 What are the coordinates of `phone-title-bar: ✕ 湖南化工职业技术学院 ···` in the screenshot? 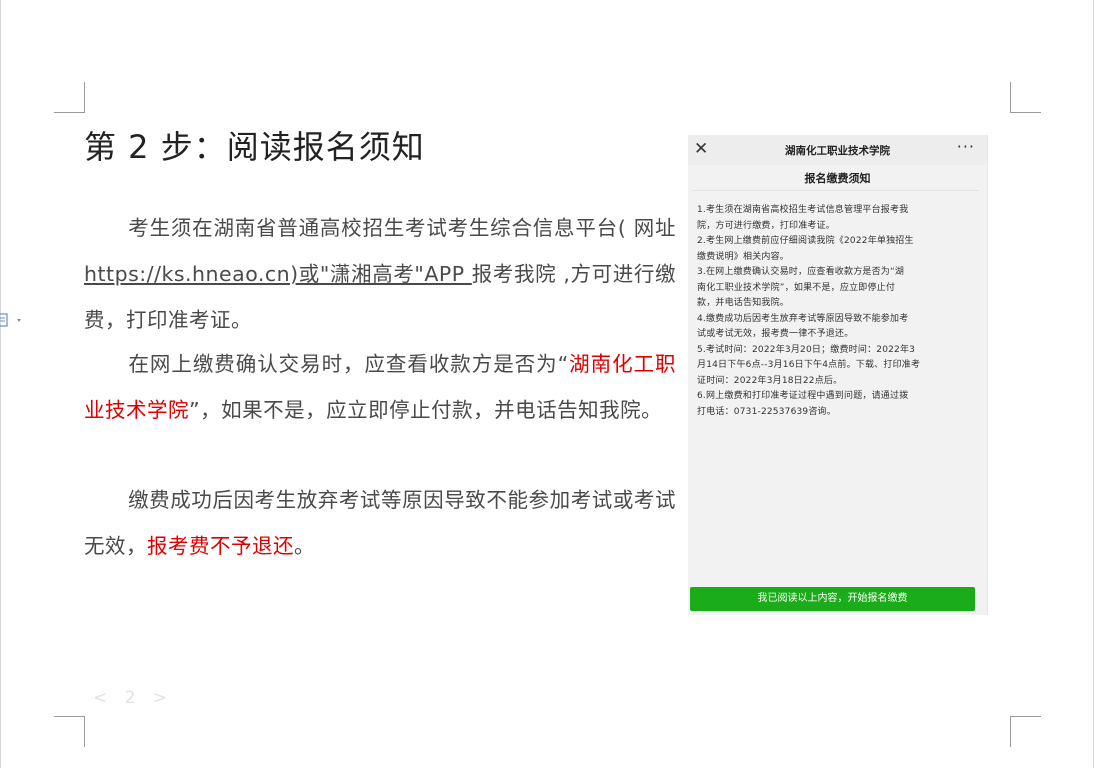 It's located at (837, 150).